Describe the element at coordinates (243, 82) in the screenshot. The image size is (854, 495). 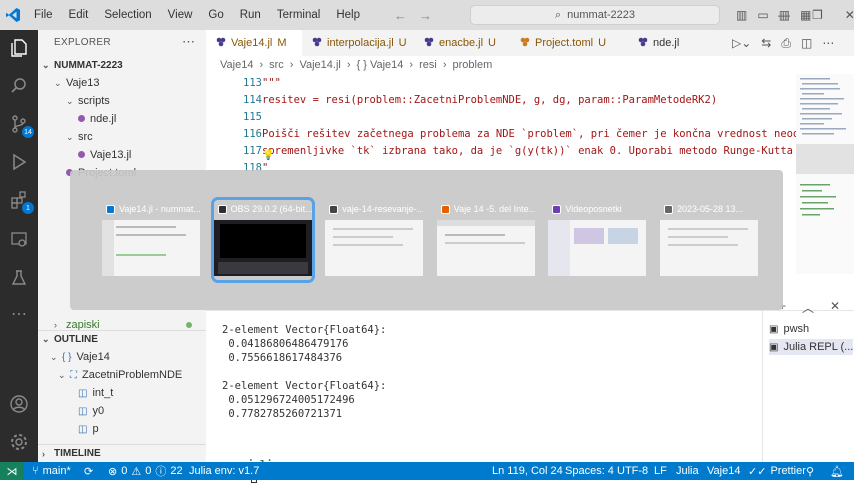
I see `code-line: 113 """` at that location.